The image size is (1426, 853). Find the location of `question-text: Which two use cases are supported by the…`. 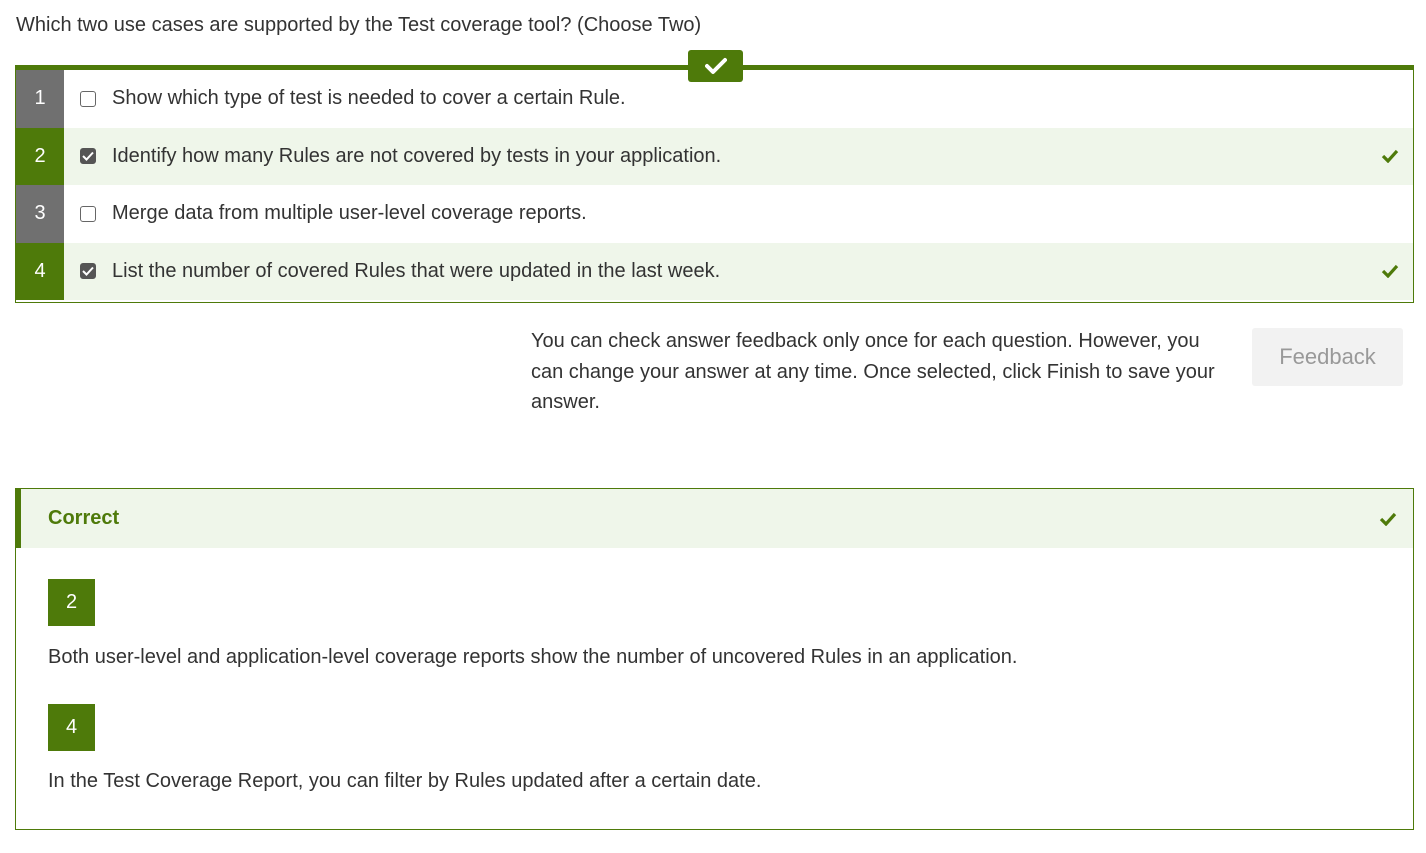

question-text: Which two use cases are supported by the… is located at coordinates (359, 25).